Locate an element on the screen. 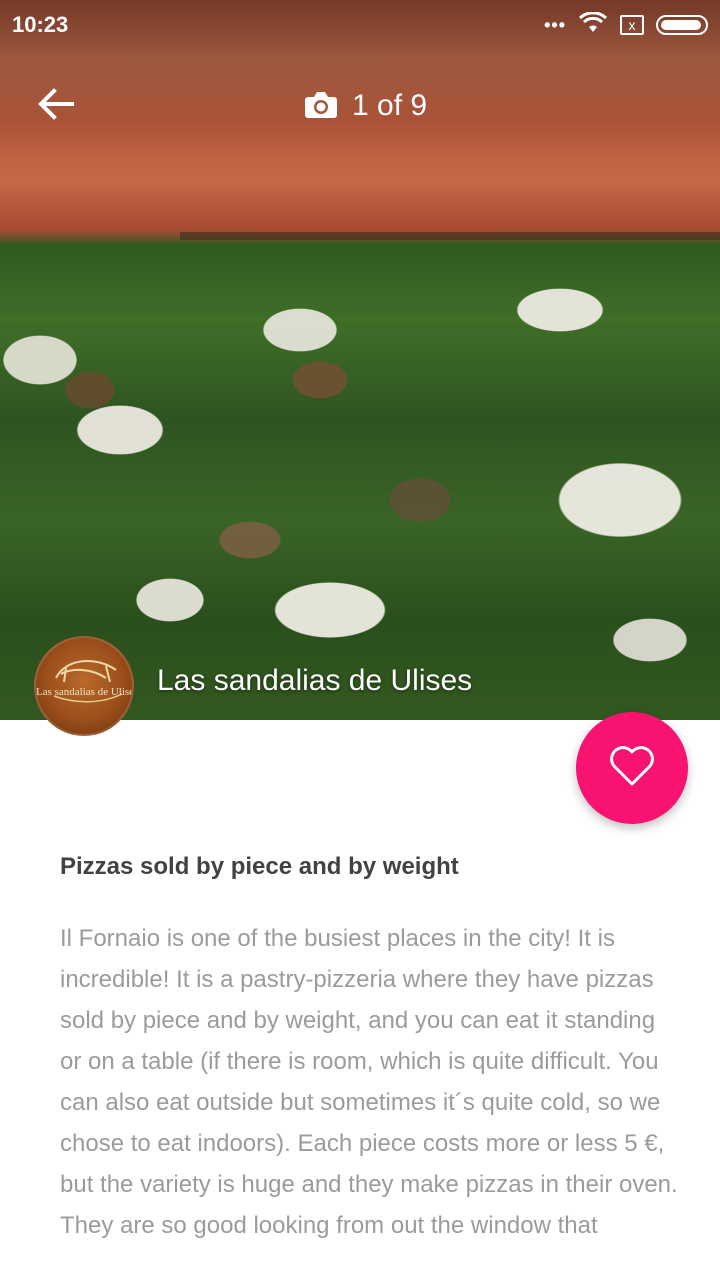  battery-icon is located at coordinates (682, 25).